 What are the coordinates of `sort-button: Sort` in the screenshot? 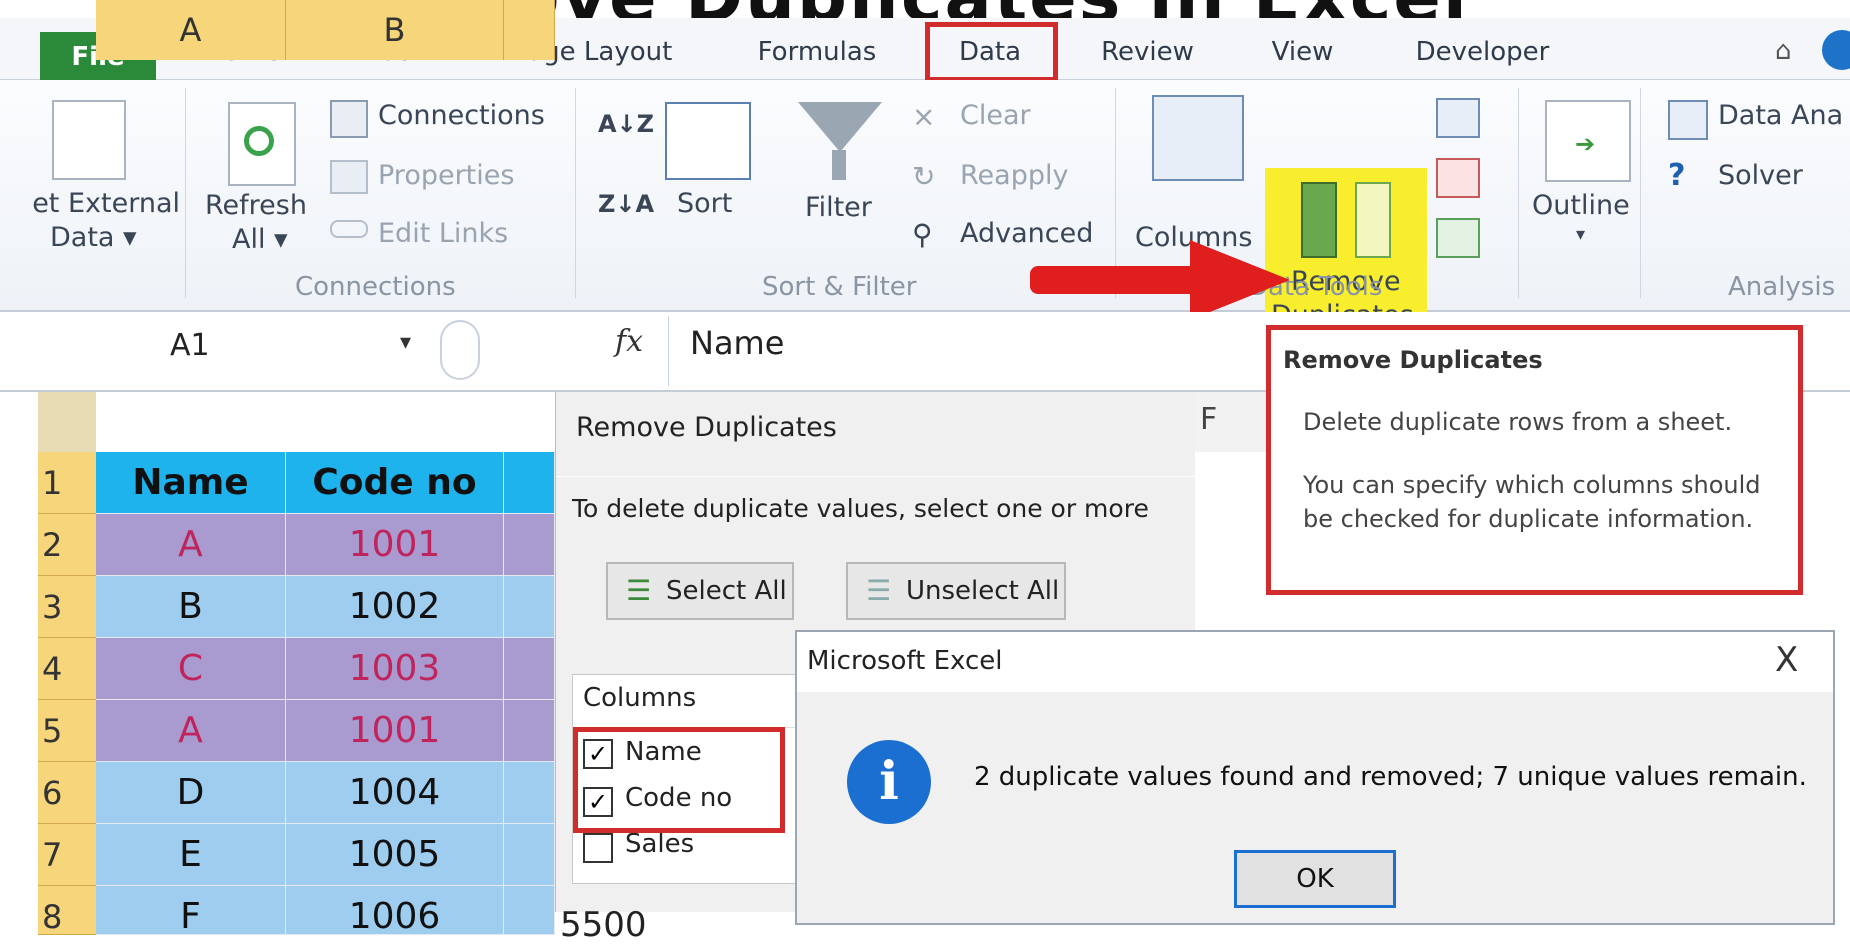 It's located at (704, 203).